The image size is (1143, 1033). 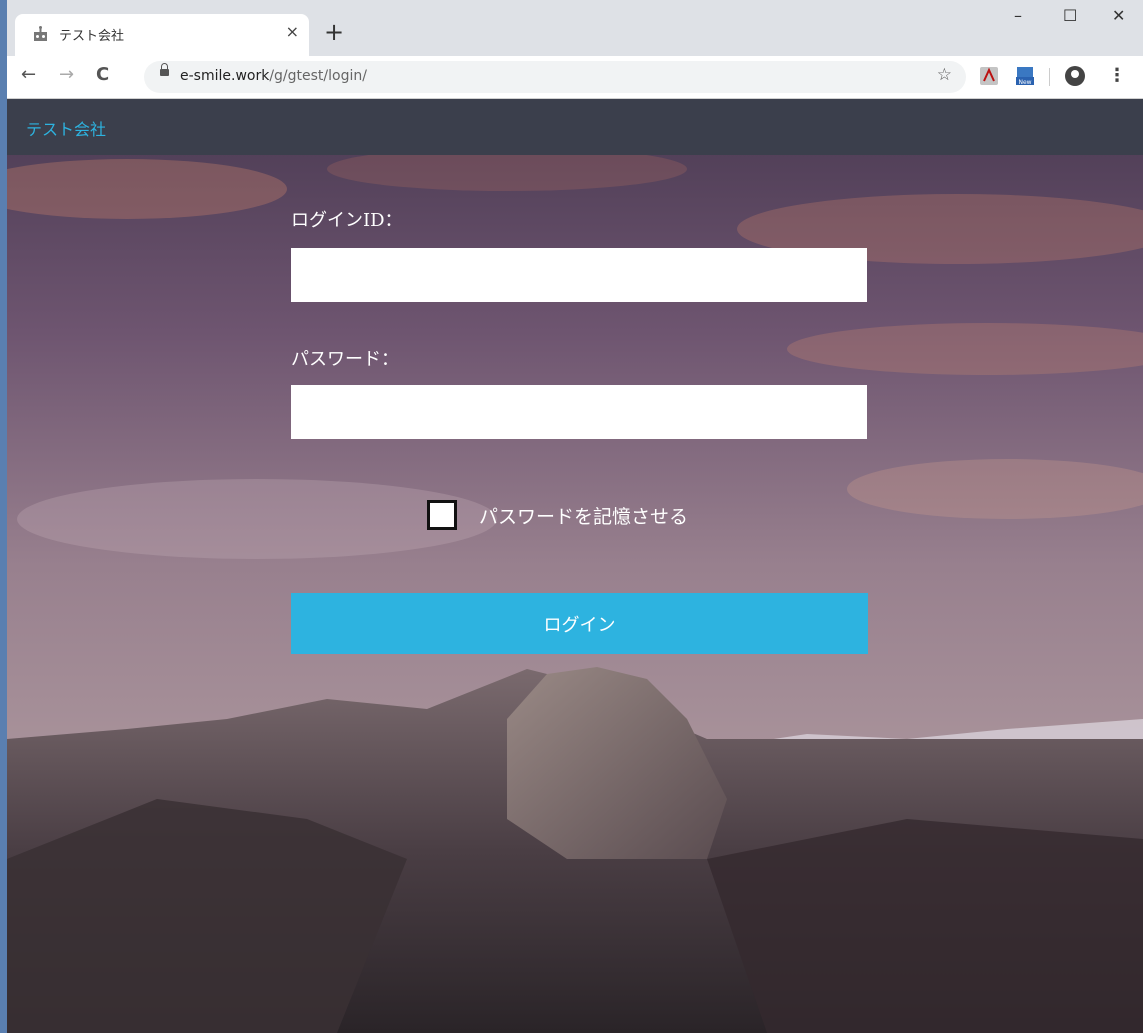 What do you see at coordinates (1118, 15) in the screenshot?
I see `close-window-button: ✕` at bounding box center [1118, 15].